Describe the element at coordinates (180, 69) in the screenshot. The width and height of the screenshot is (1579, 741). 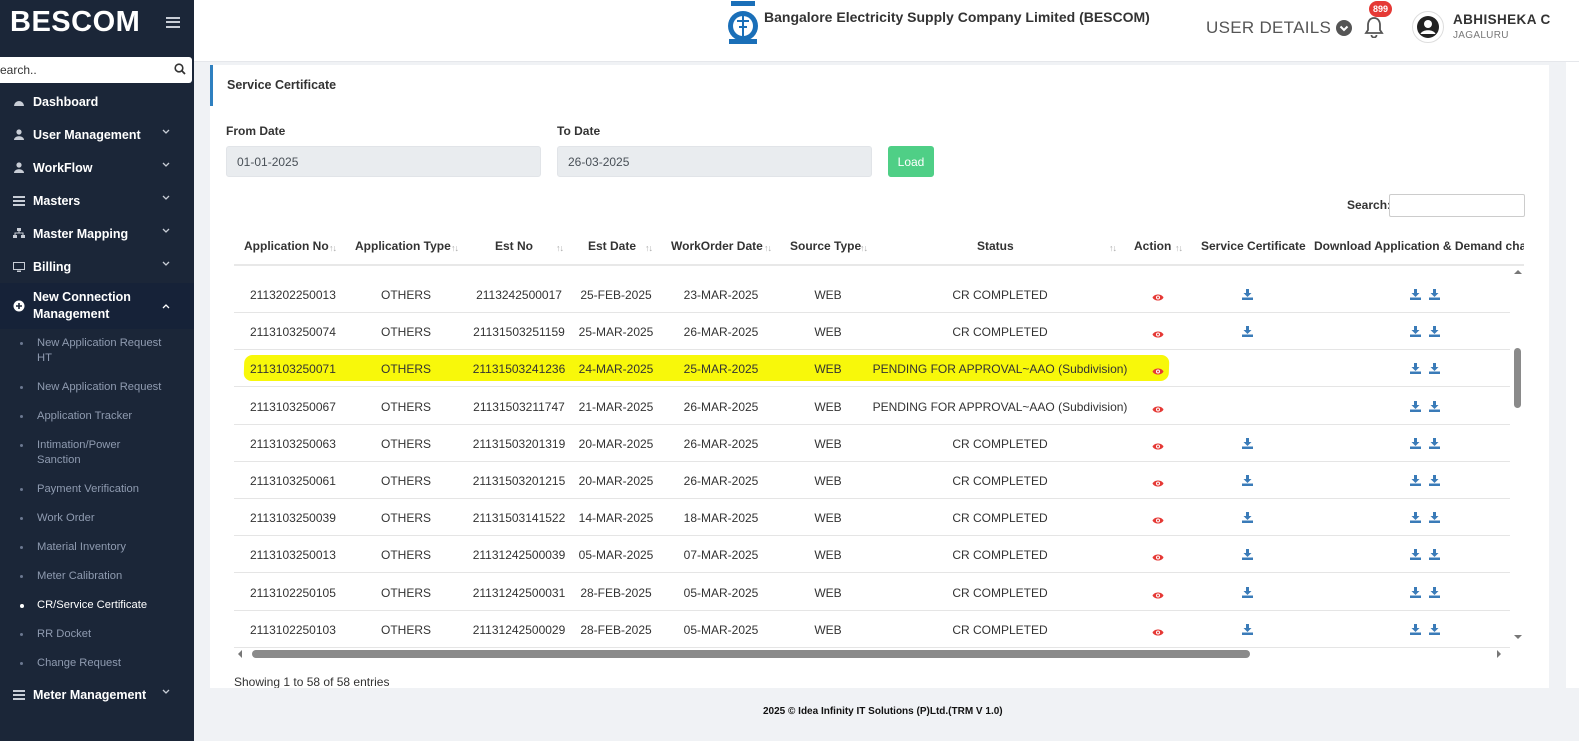
I see `search-icon` at that location.